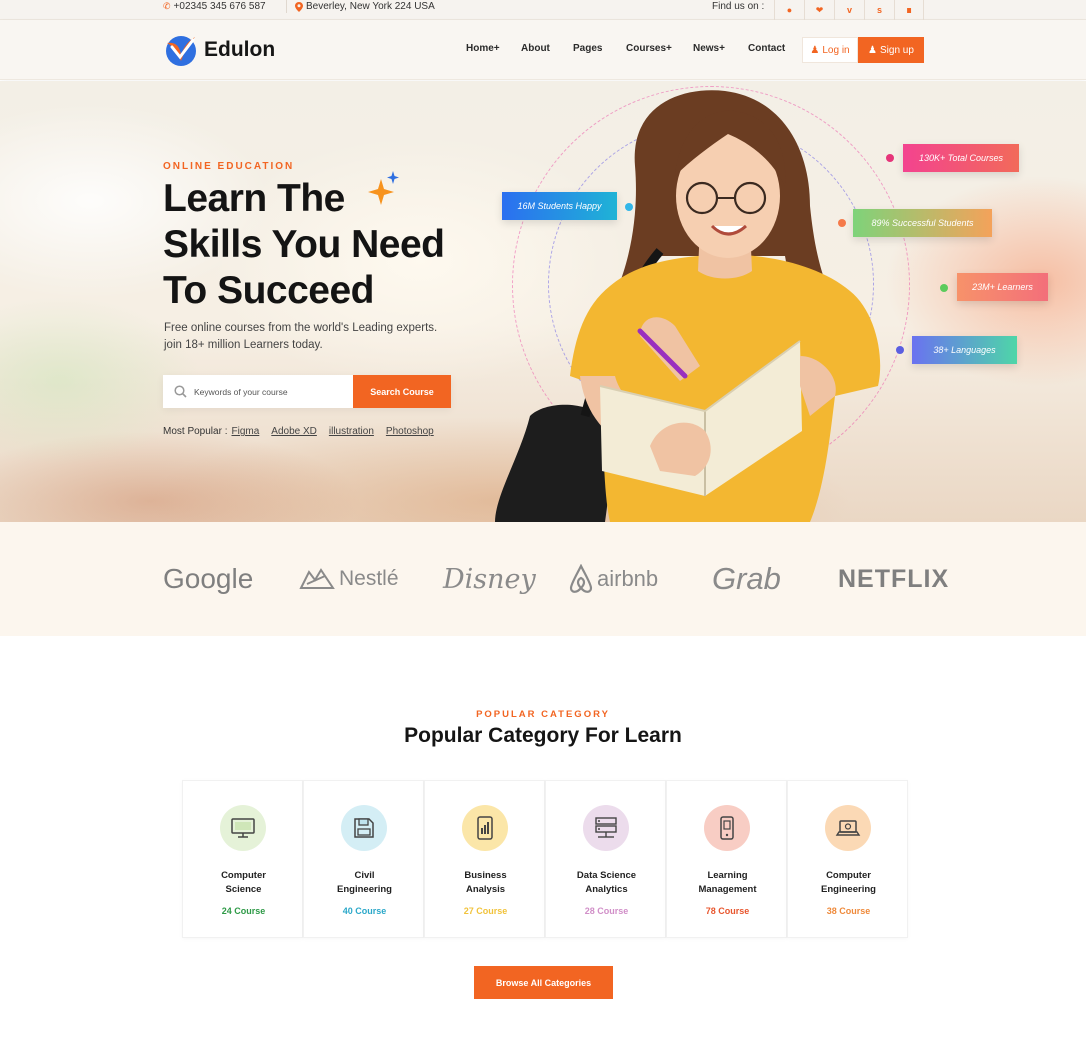 This screenshot has height=1050, width=1086. I want to click on login-label: Log in, so click(836, 50).